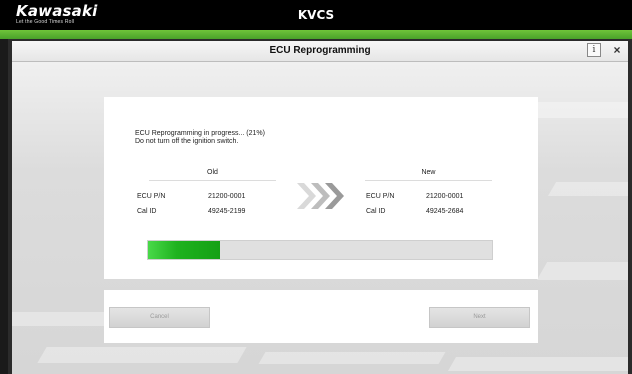  I want to click on cancel-button: Cancel, so click(159, 317).